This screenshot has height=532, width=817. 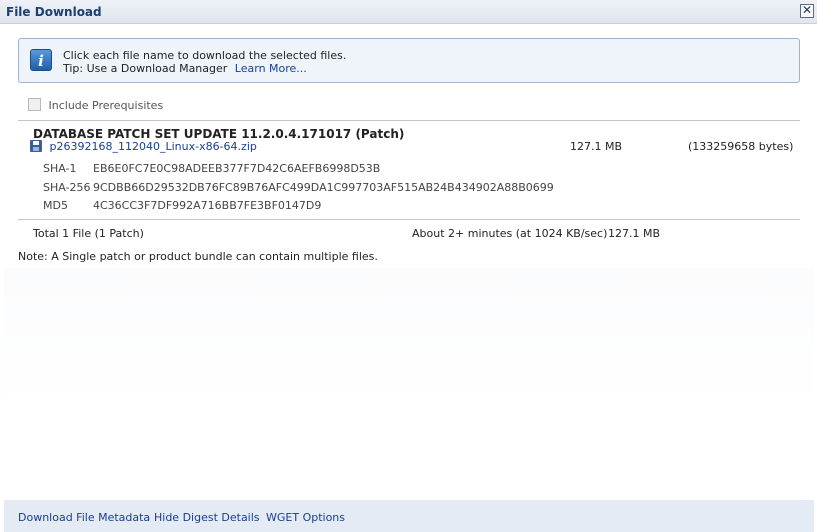 What do you see at coordinates (207, 517) in the screenshot?
I see `hide-digest-details-link: Hide Digest Details` at bounding box center [207, 517].